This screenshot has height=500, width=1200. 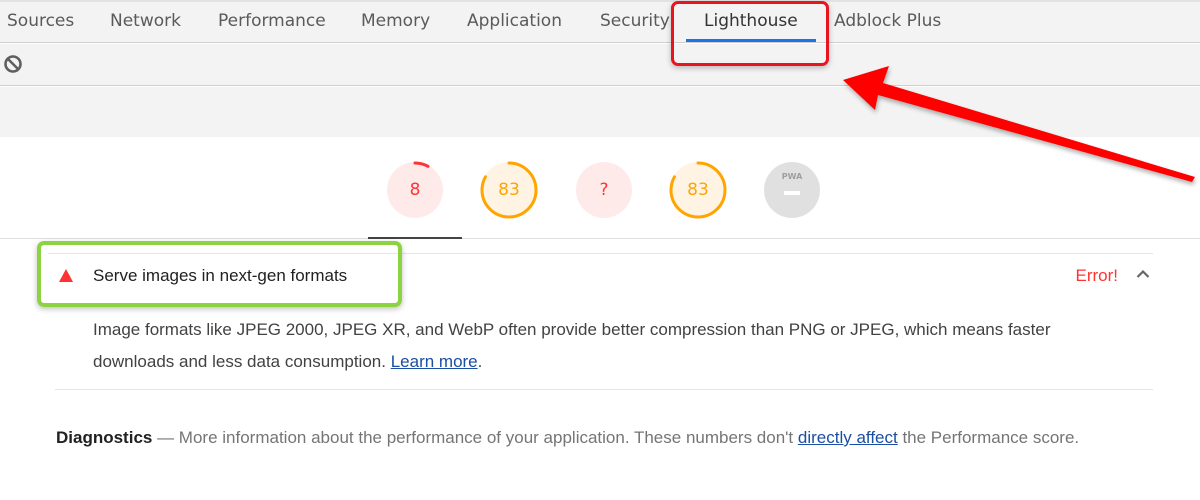 What do you see at coordinates (887, 26) in the screenshot?
I see `tab-adblock-plus: Adblock Plus` at bounding box center [887, 26].